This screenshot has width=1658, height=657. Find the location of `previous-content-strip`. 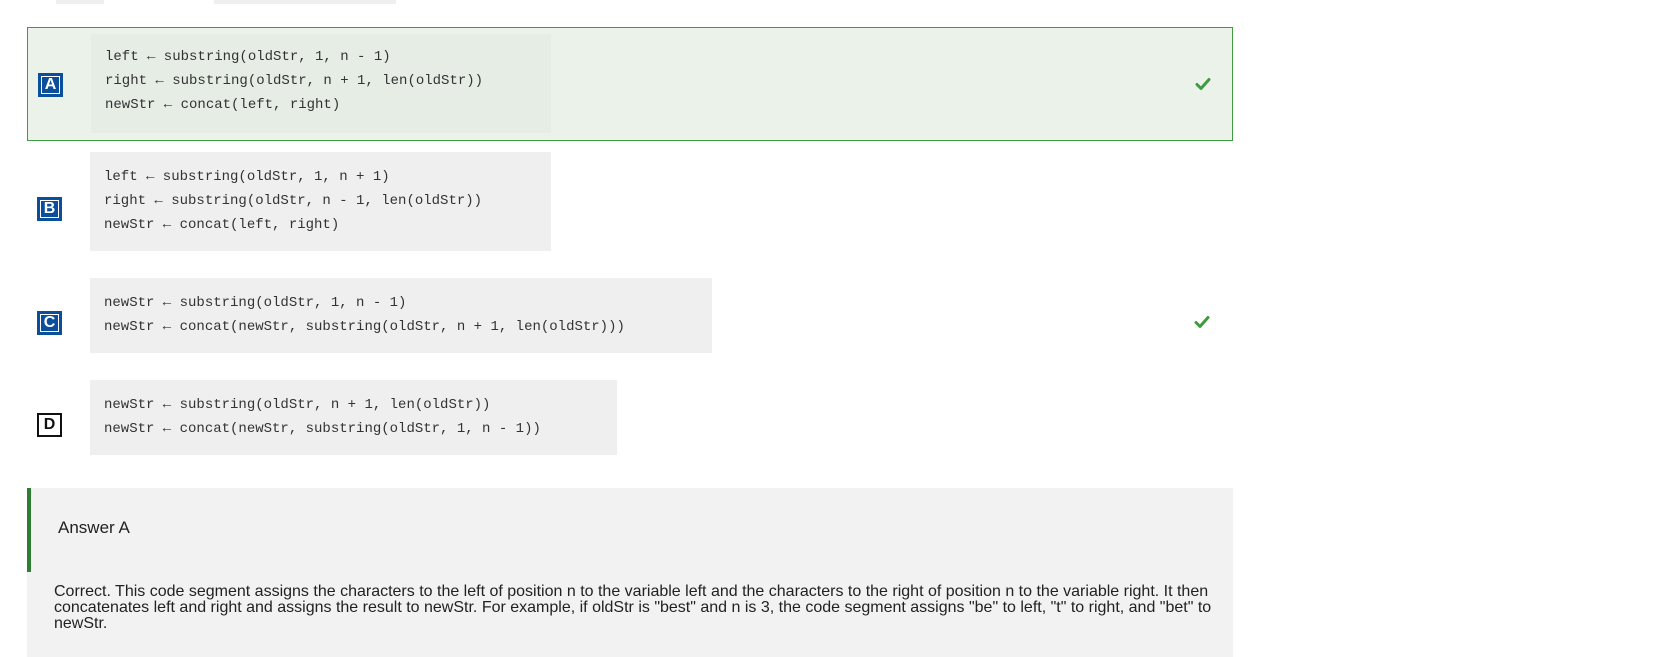

previous-content-strip is located at coordinates (829, 2).